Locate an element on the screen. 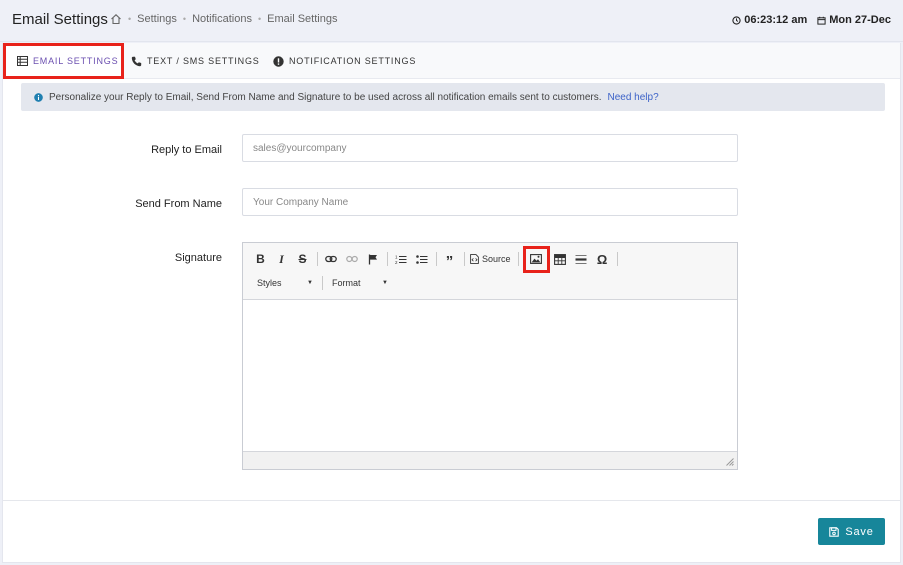  breadcrumb-notifications: Notifications is located at coordinates (222, 19).